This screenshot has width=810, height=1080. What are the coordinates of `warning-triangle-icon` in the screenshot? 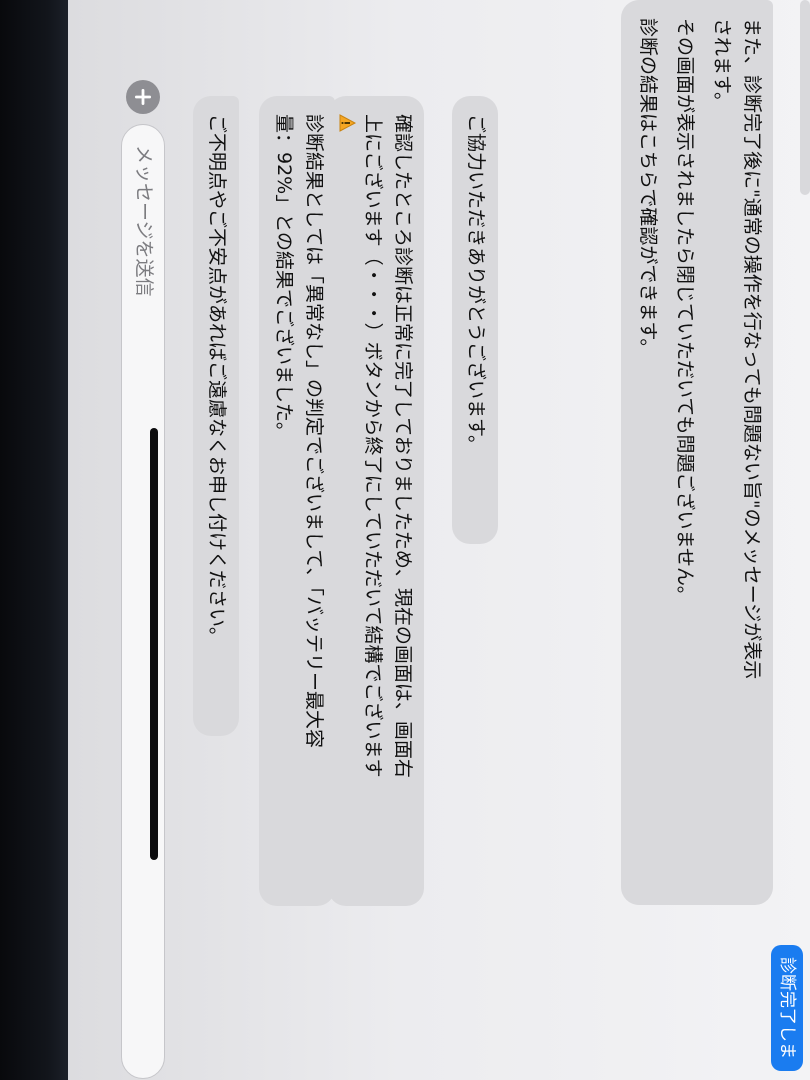 It's located at (347, 123).